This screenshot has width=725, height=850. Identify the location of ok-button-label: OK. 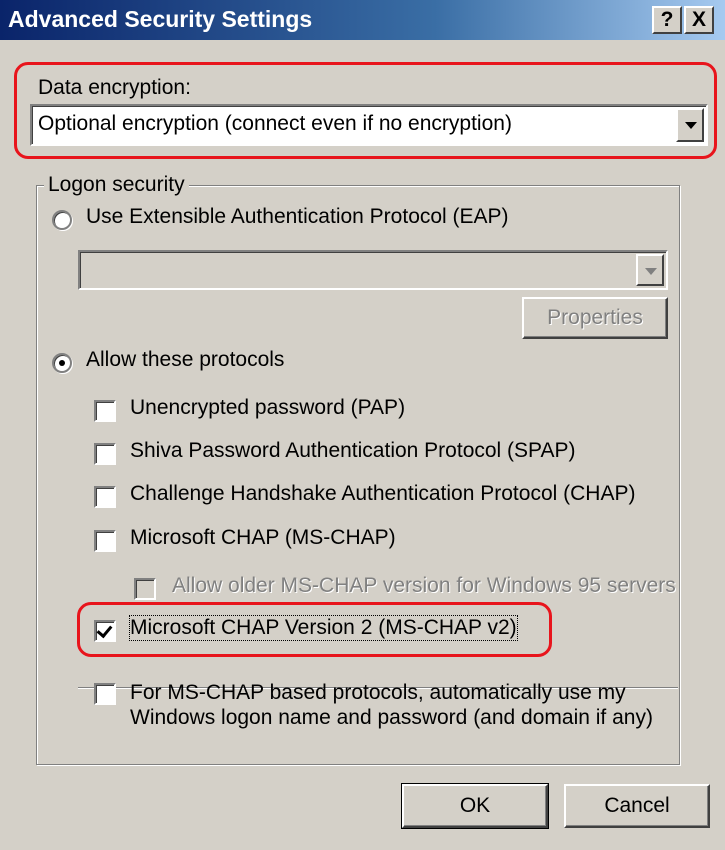
(475, 805).